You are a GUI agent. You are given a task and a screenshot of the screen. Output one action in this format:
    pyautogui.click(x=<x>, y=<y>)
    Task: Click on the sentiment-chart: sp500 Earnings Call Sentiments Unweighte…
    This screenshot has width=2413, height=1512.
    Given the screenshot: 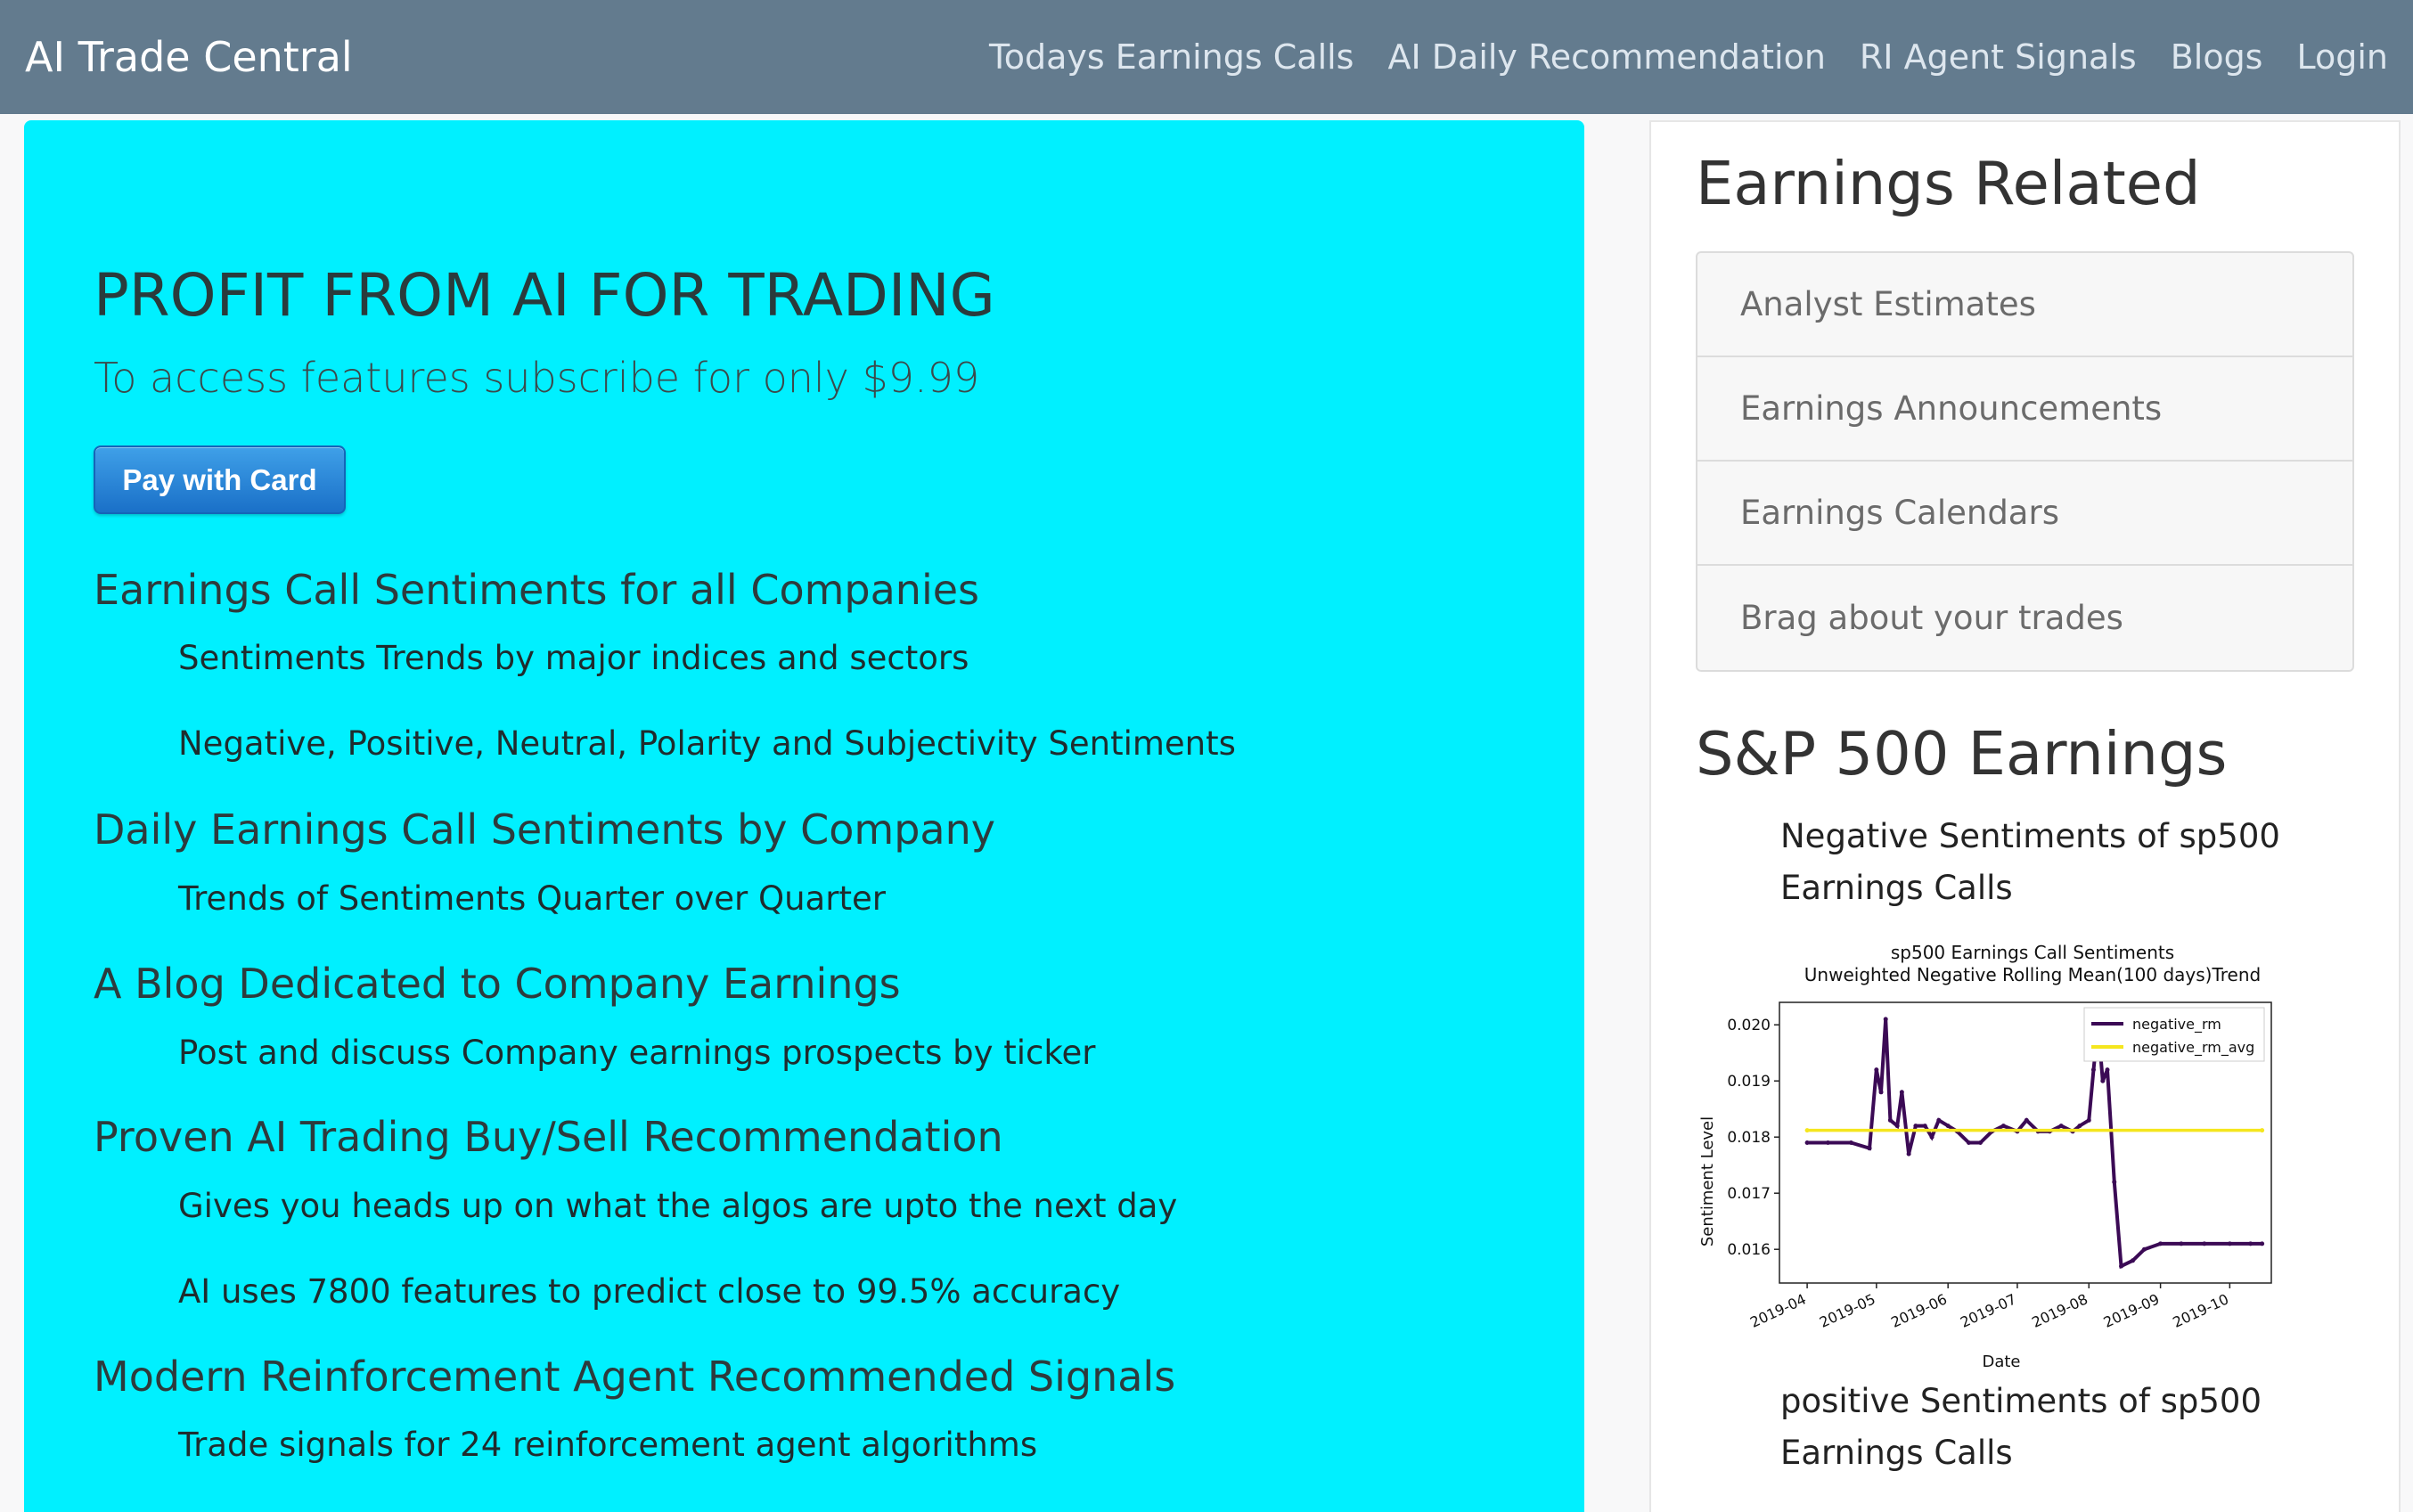 What is the action you would take?
    pyautogui.click(x=2037, y=1159)
    